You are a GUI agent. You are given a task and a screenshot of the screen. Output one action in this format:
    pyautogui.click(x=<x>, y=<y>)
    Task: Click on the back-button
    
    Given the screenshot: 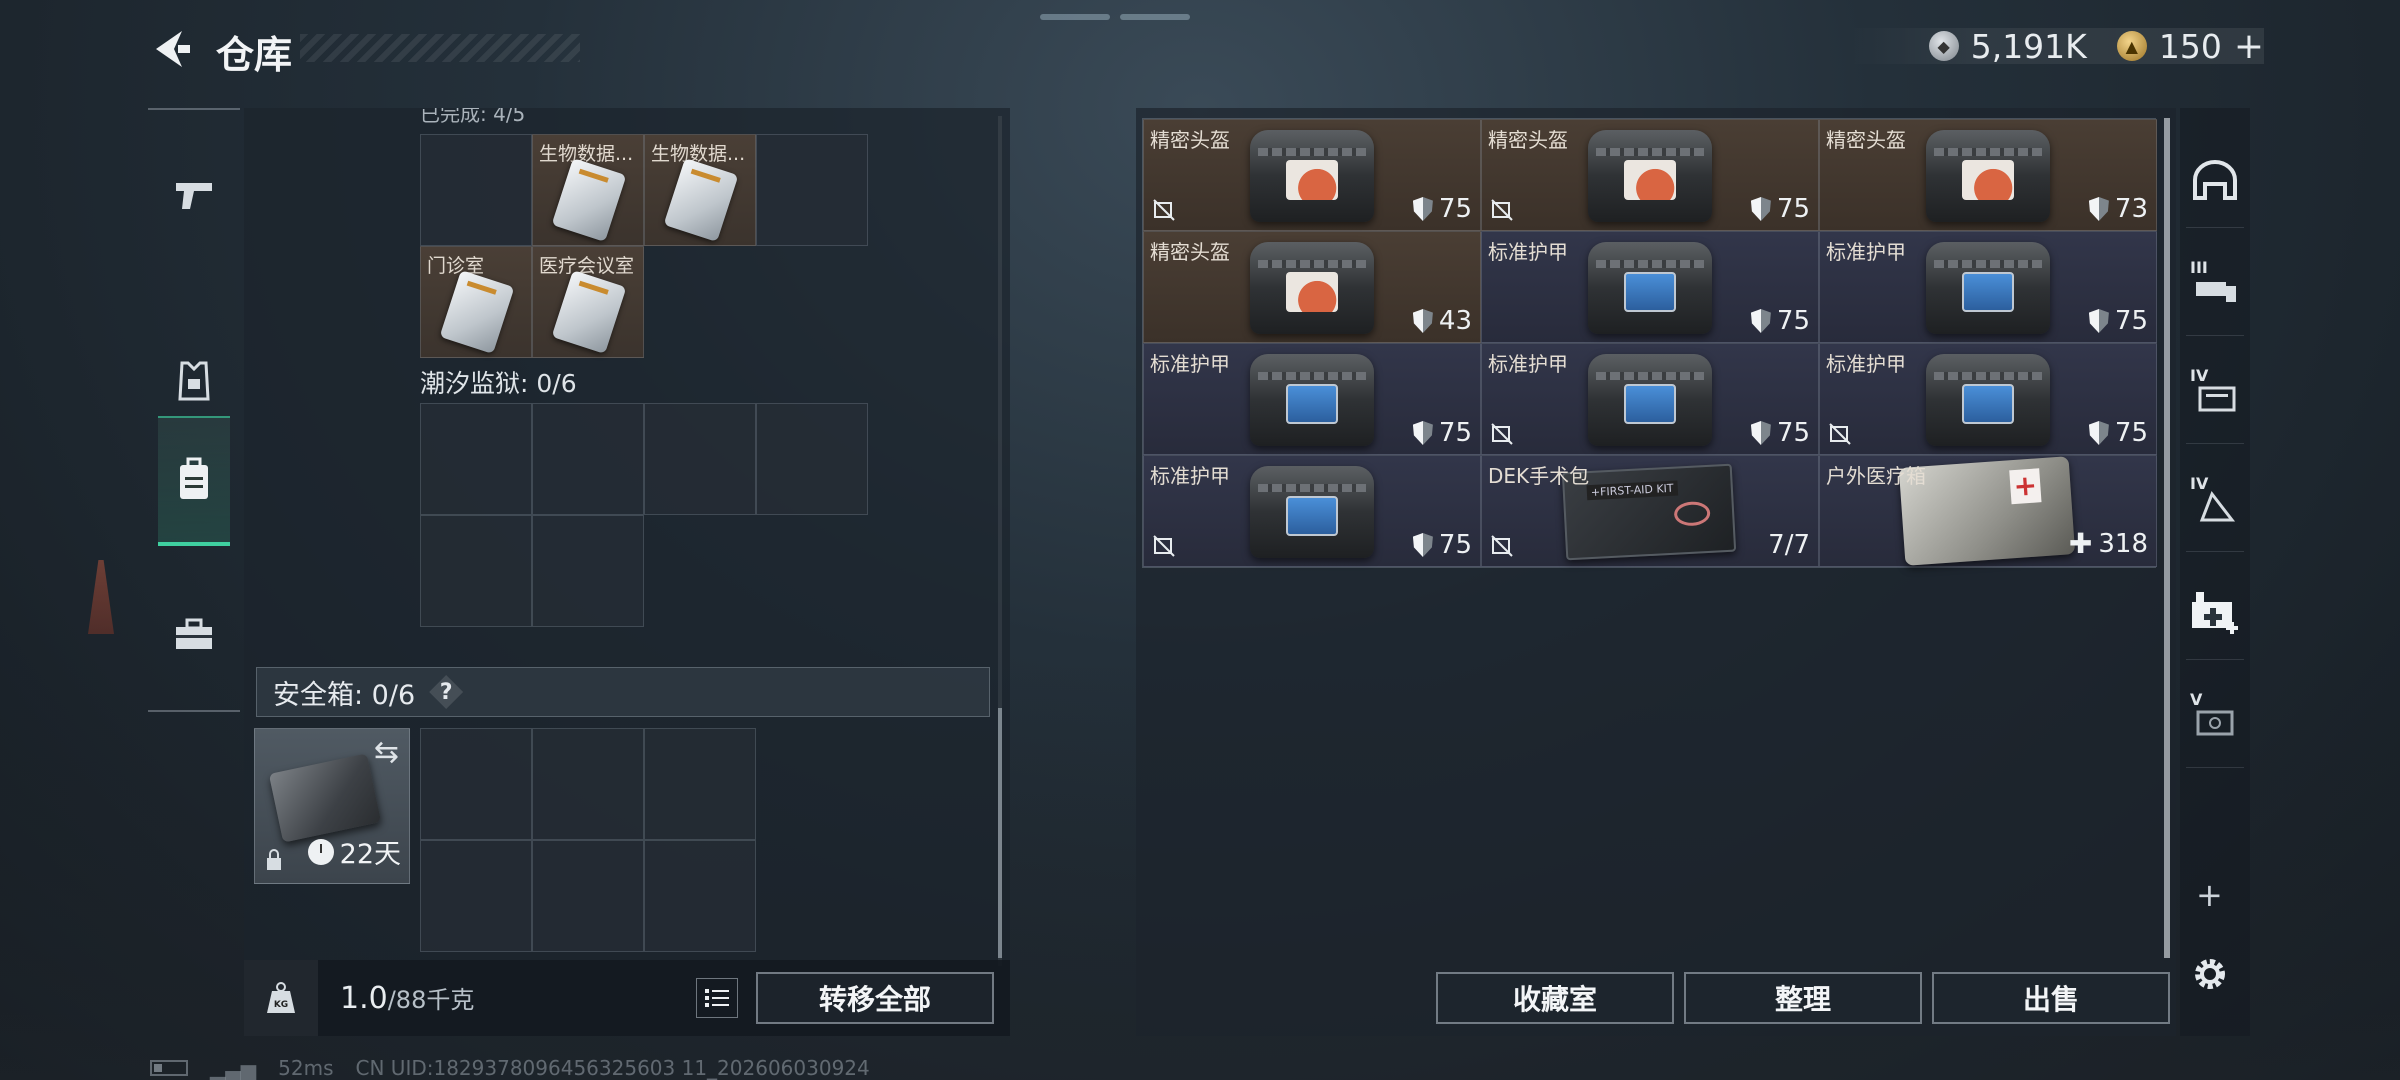 What is the action you would take?
    pyautogui.click(x=171, y=49)
    